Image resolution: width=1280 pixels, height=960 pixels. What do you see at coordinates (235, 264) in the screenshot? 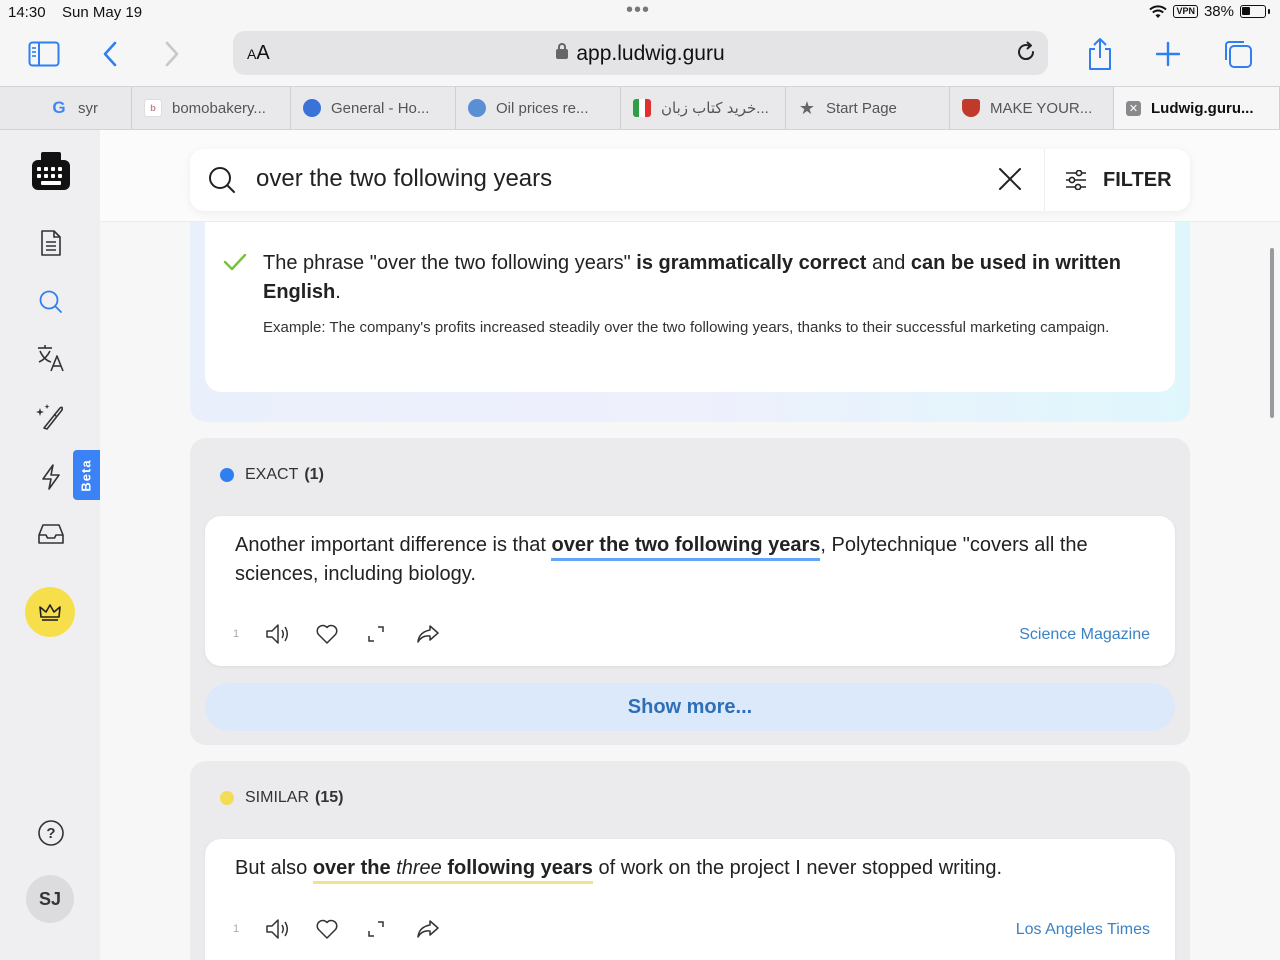
I see `checkmark-icon` at bounding box center [235, 264].